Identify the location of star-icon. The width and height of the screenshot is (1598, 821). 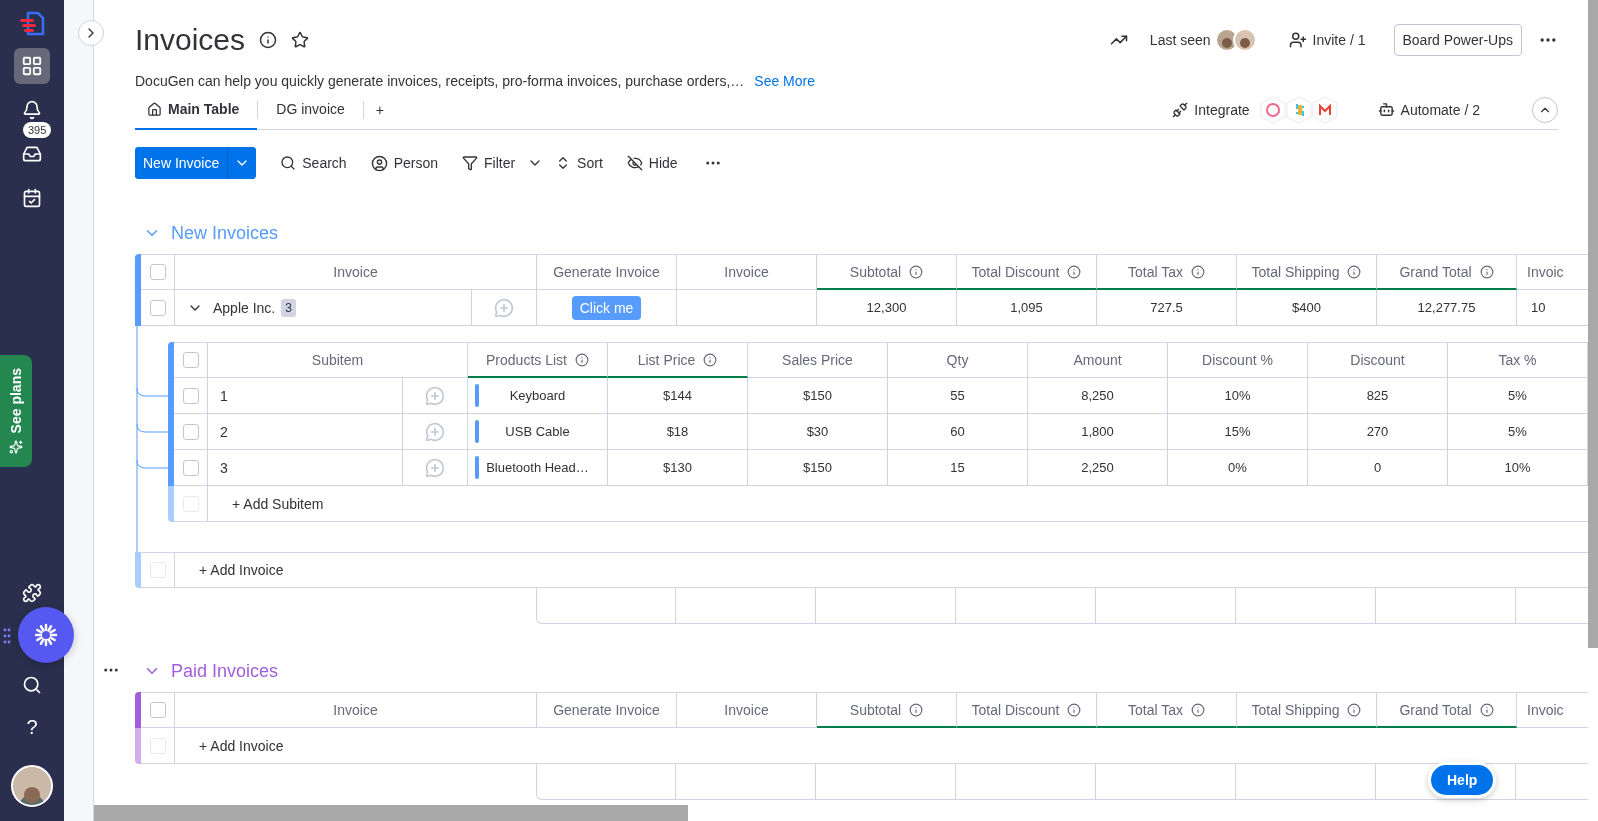
(300, 40).